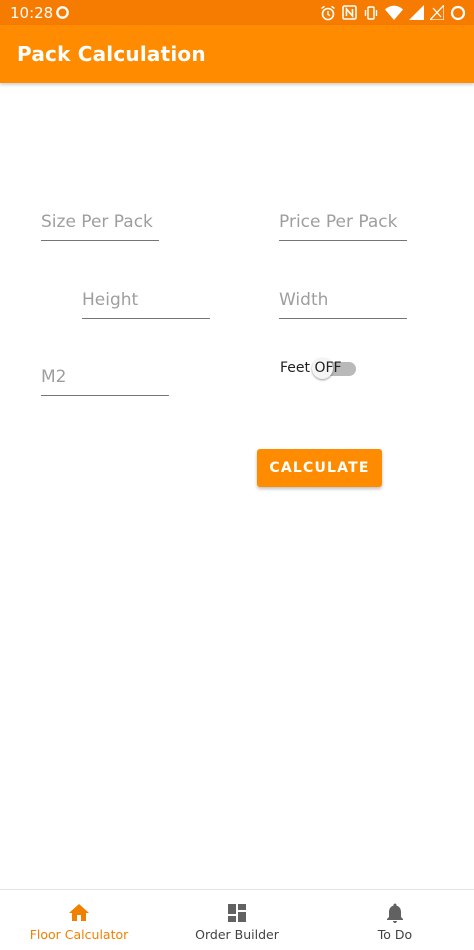 The height and width of the screenshot is (950, 474). Describe the element at coordinates (237, 54) in the screenshot. I see `app-bar: Pack Calculation` at that location.